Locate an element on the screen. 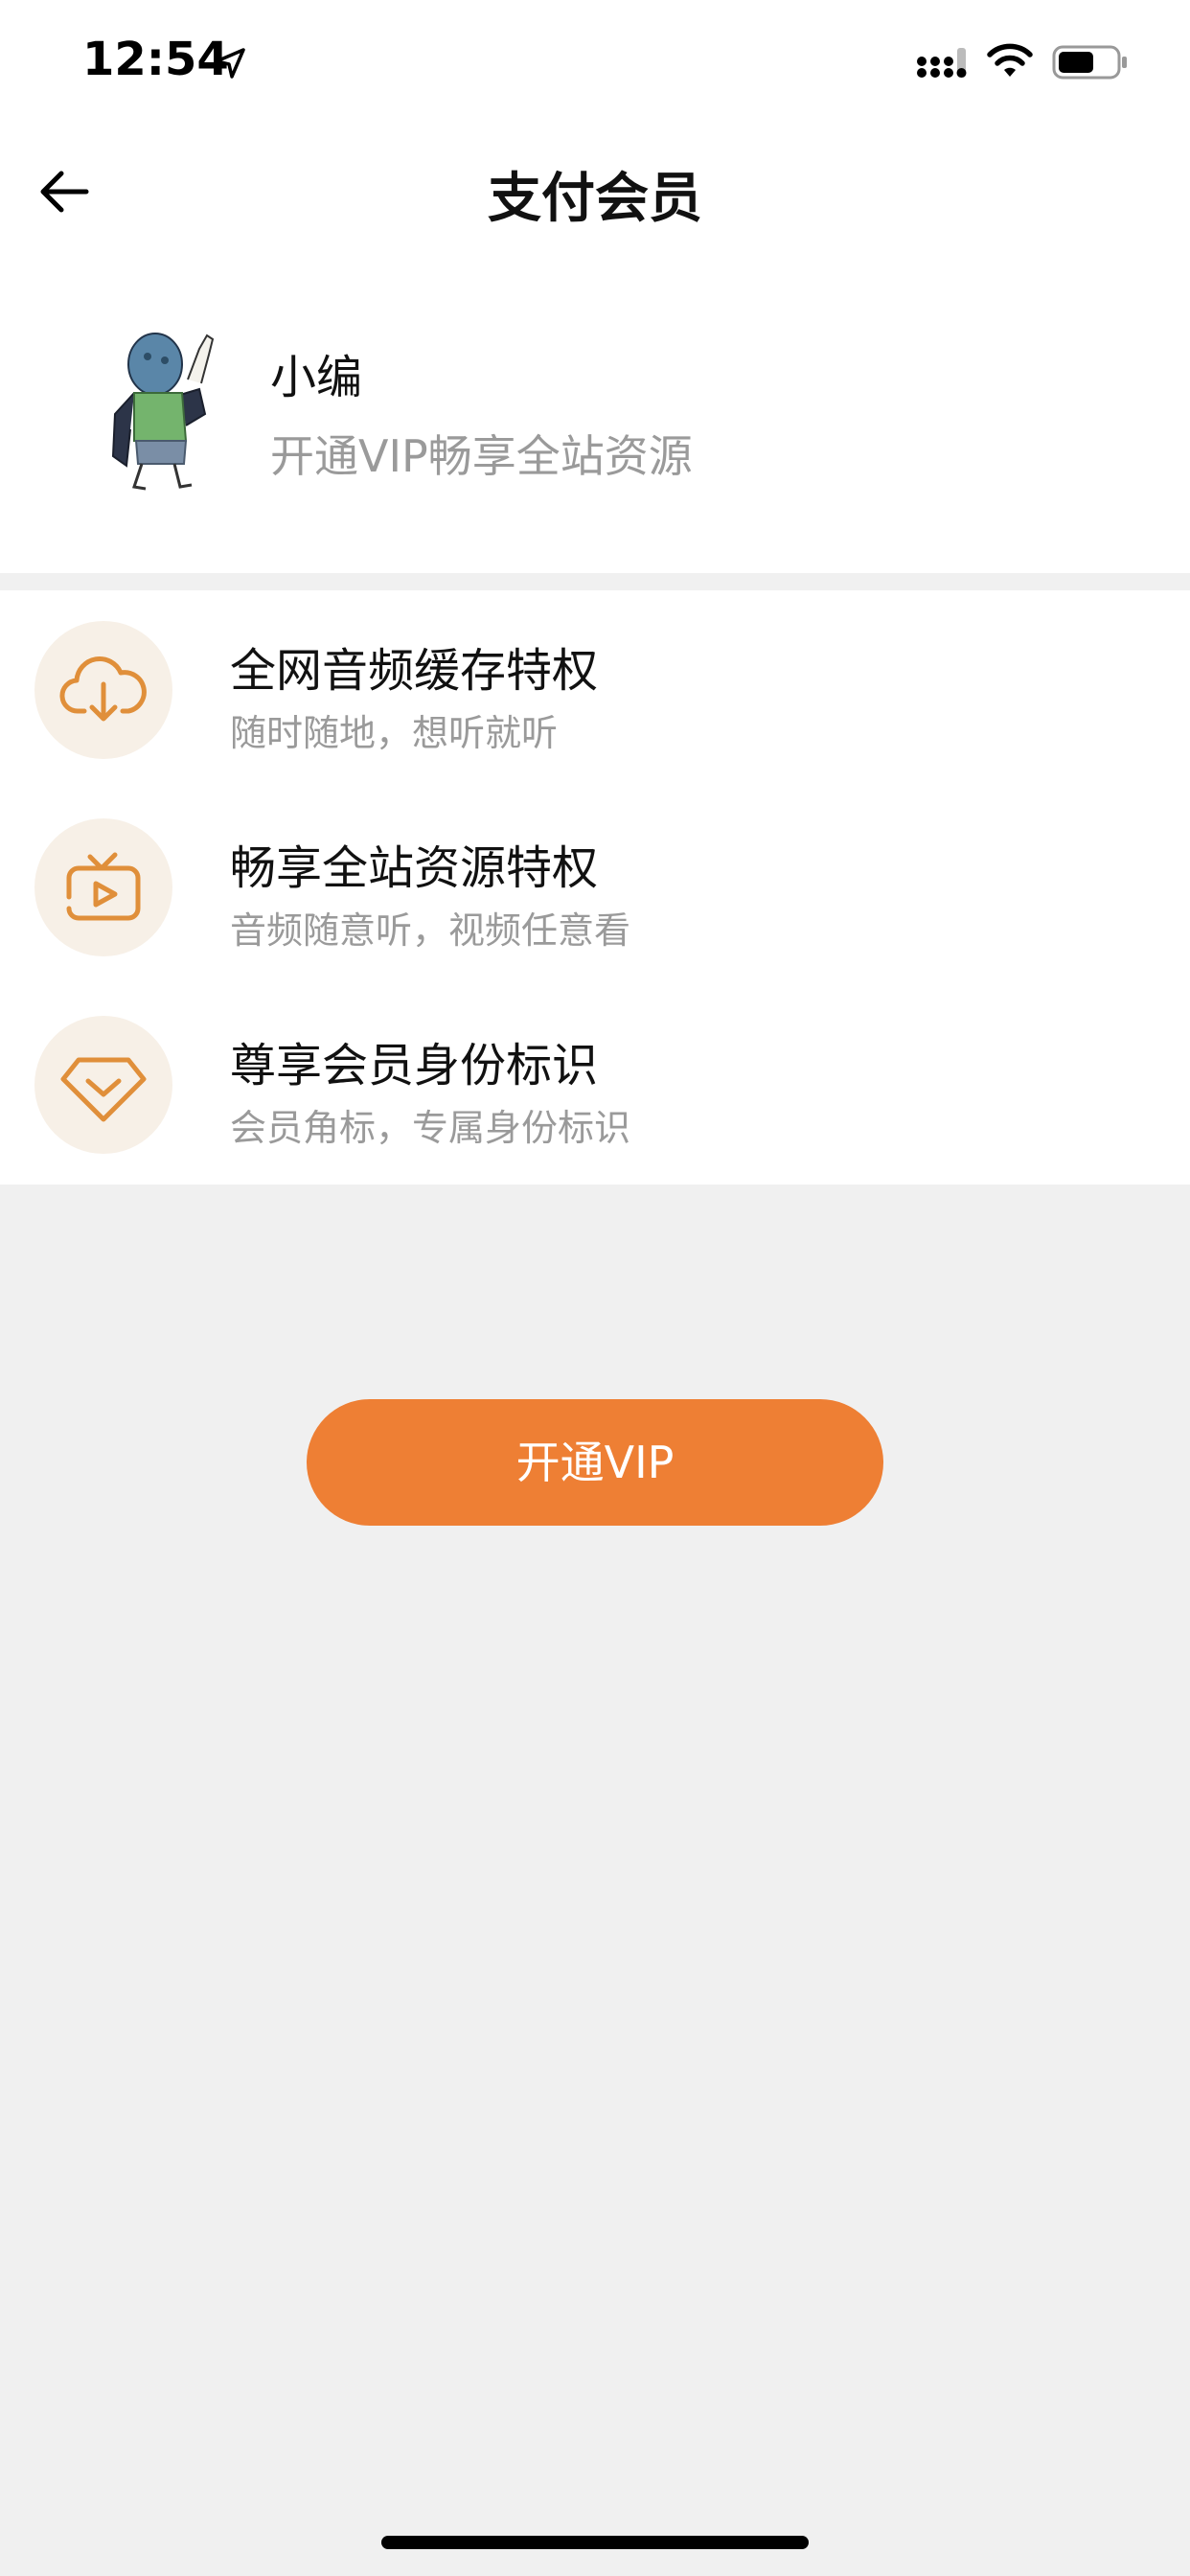  diamond-icon is located at coordinates (103, 1089).